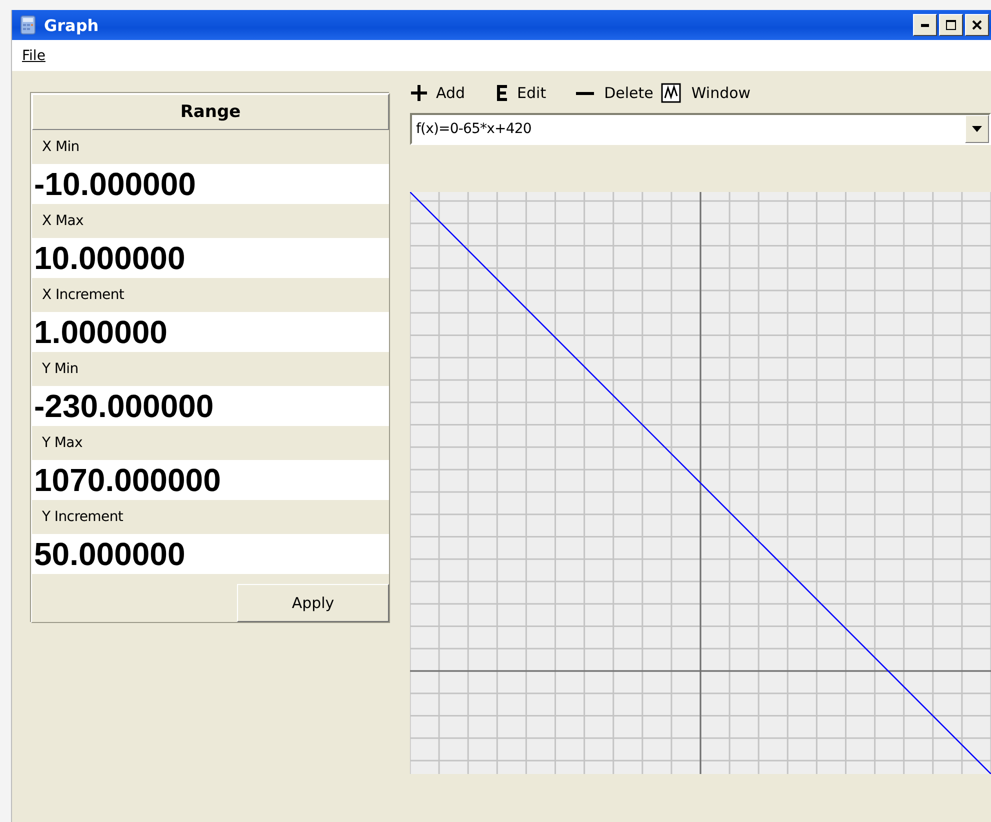 This screenshot has height=822, width=991. Describe the element at coordinates (83, 295) in the screenshot. I see `field-label: X Increment` at that location.